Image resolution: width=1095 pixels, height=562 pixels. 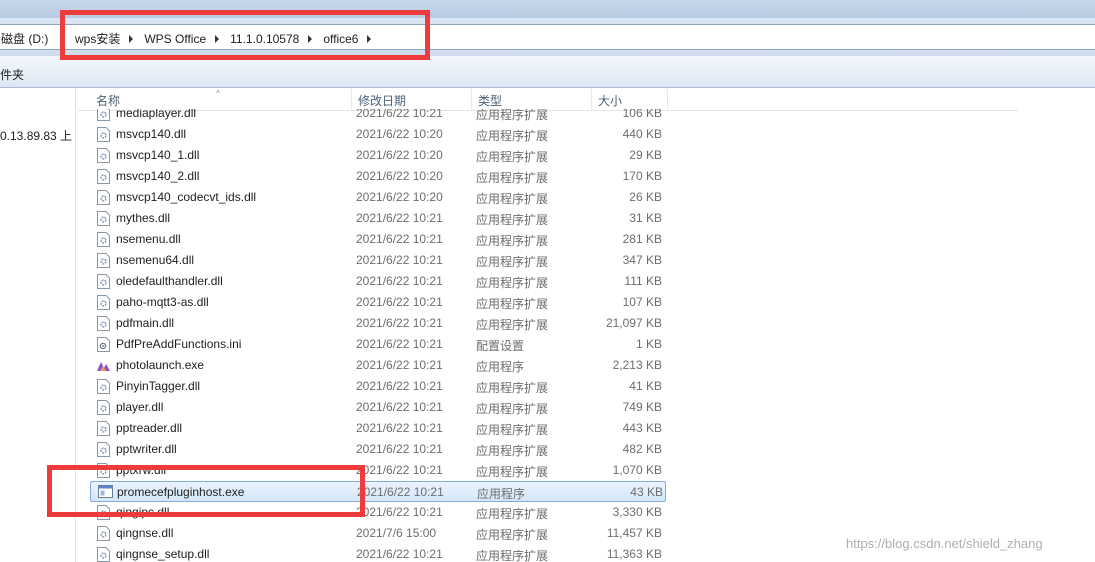 I want to click on file-row: pptxrw.dll 2021/6/22 10:21 应用程序扩展 1,070 KB, so click(x=378, y=470).